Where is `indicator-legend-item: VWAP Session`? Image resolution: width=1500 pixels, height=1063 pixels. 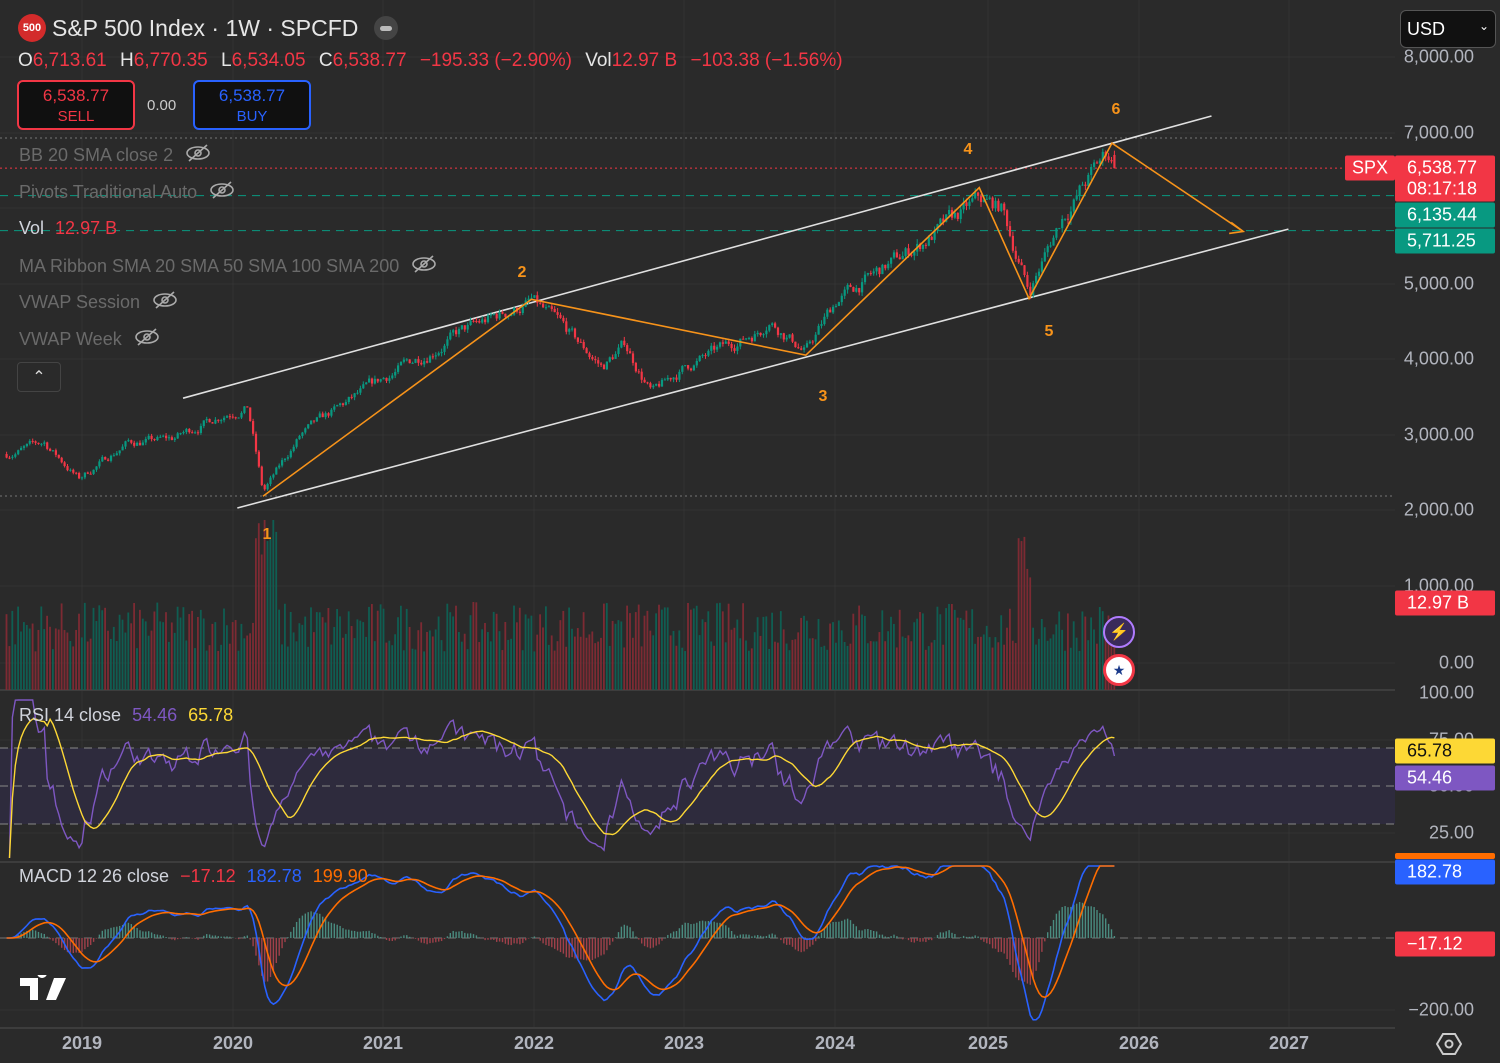 indicator-legend-item: VWAP Session is located at coordinates (98, 302).